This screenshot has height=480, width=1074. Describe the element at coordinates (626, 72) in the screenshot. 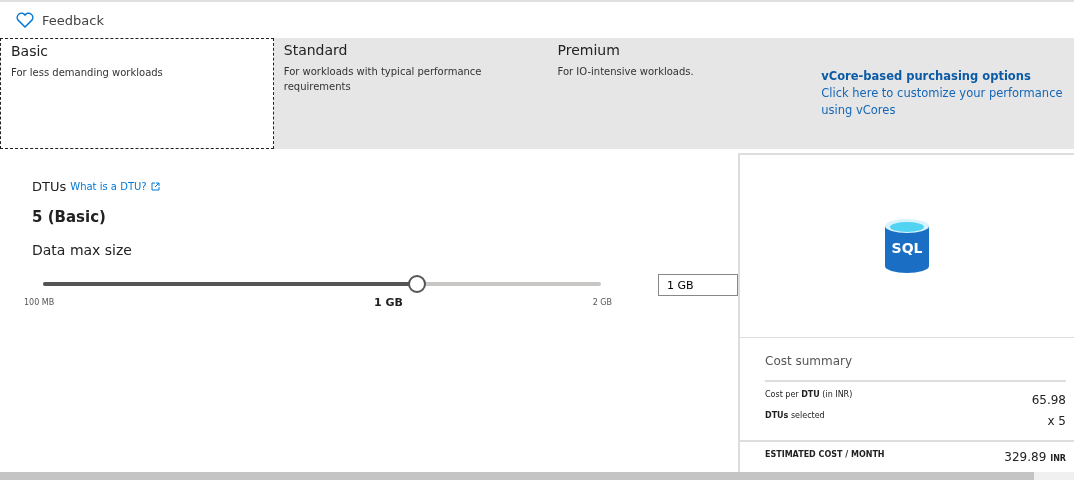

I see `tier-description: For IO-intensive workloads.` at that location.